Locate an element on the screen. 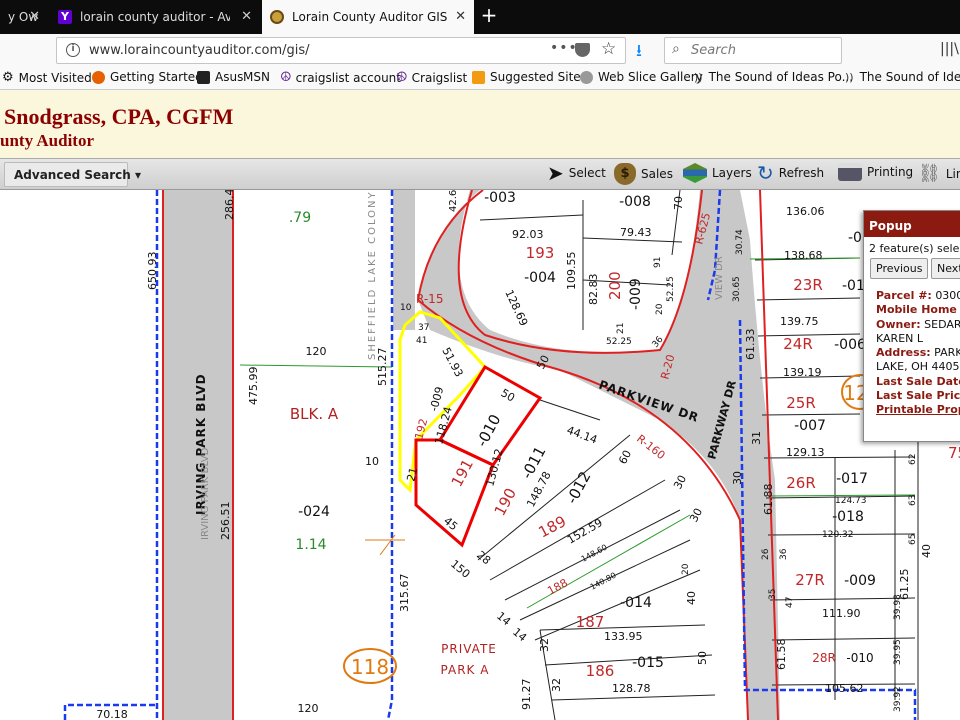 The image size is (960, 720). map-label: 28R is located at coordinates (824, 658).